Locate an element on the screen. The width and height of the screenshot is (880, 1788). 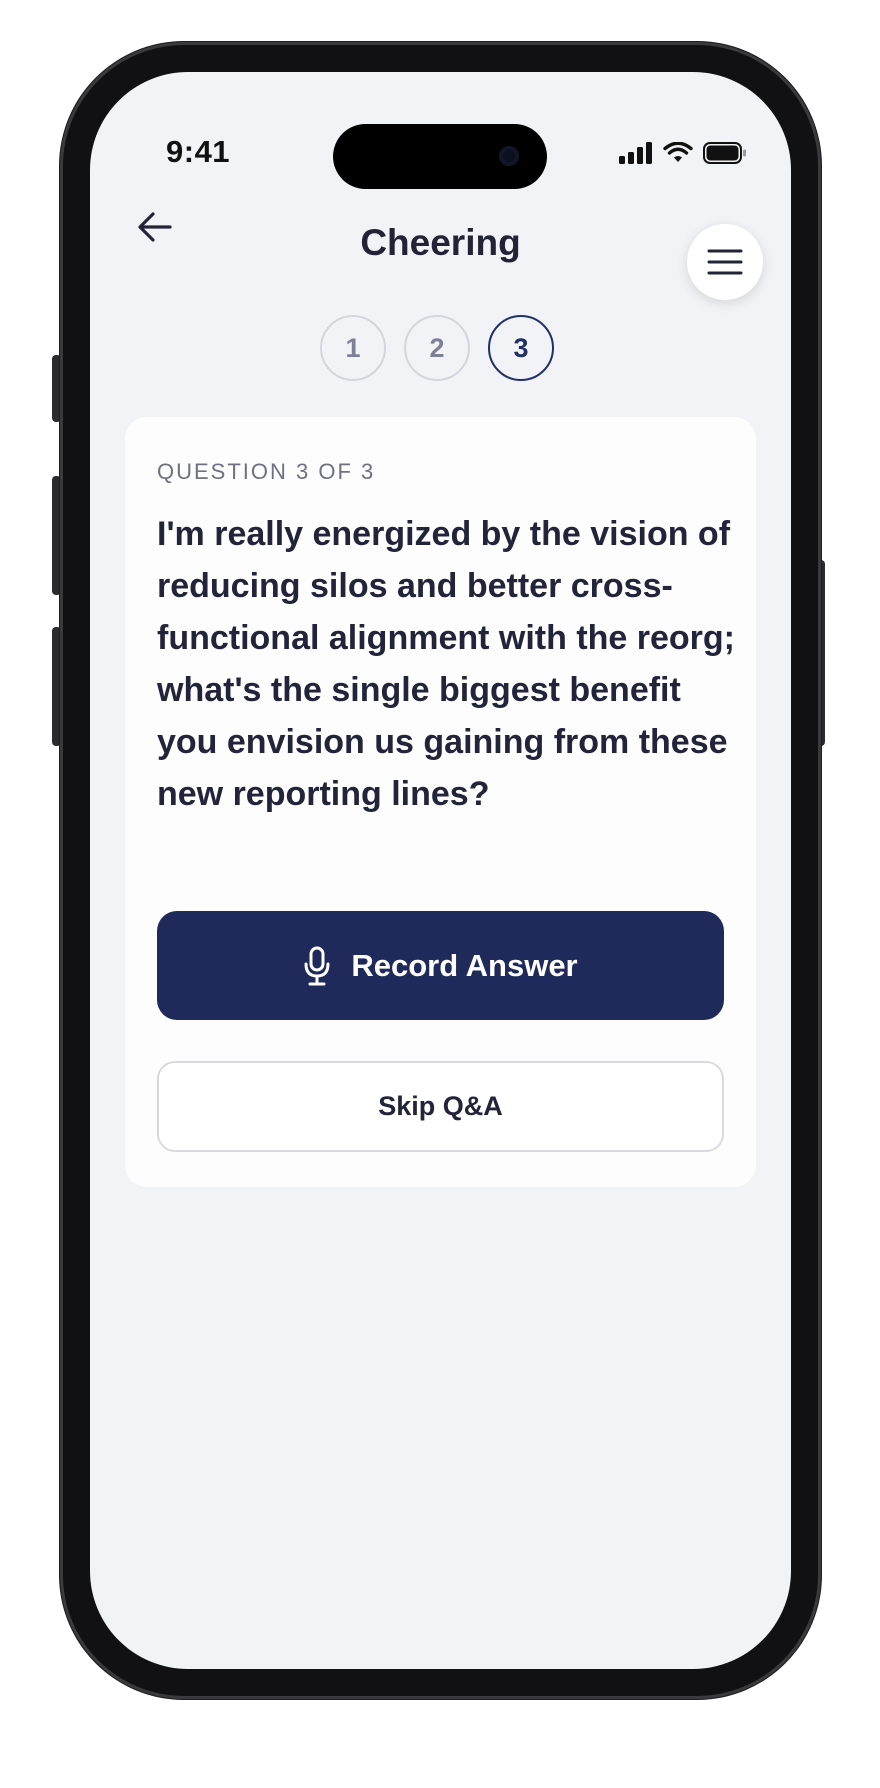
battery-icon is located at coordinates (724, 153).